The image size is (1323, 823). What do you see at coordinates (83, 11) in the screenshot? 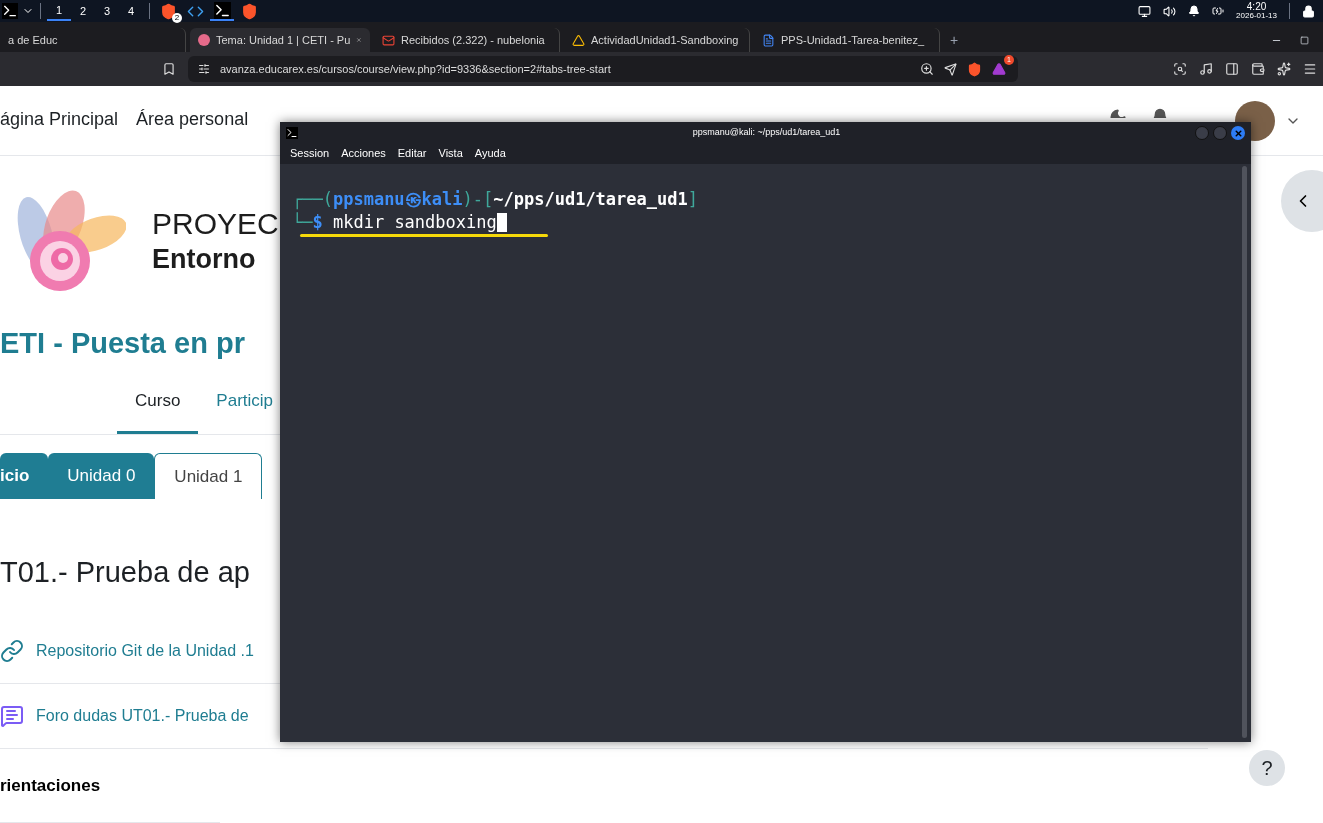
I see `workspace-button: 2` at bounding box center [83, 11].